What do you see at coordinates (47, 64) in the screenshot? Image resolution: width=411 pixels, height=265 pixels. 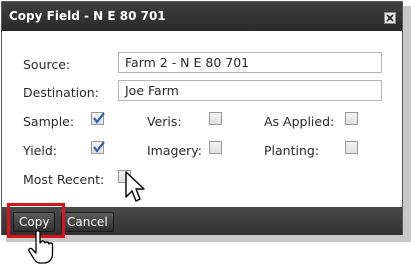 I see `source-label: Source:` at bounding box center [47, 64].